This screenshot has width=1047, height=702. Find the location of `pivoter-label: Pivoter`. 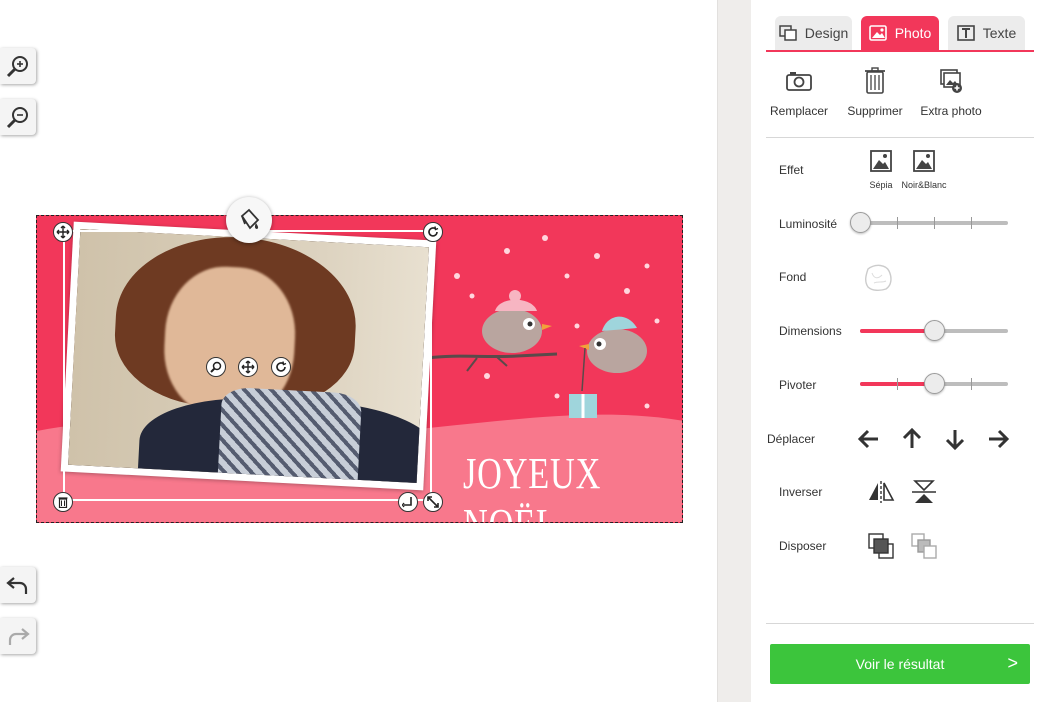

pivoter-label: Pivoter is located at coordinates (798, 385).